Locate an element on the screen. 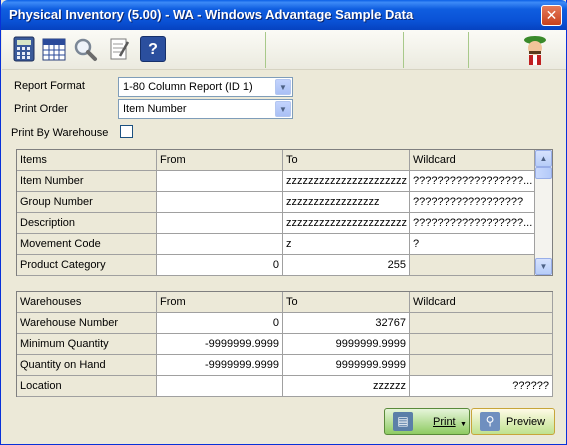  print-order-label: Print Order is located at coordinates (41, 109).